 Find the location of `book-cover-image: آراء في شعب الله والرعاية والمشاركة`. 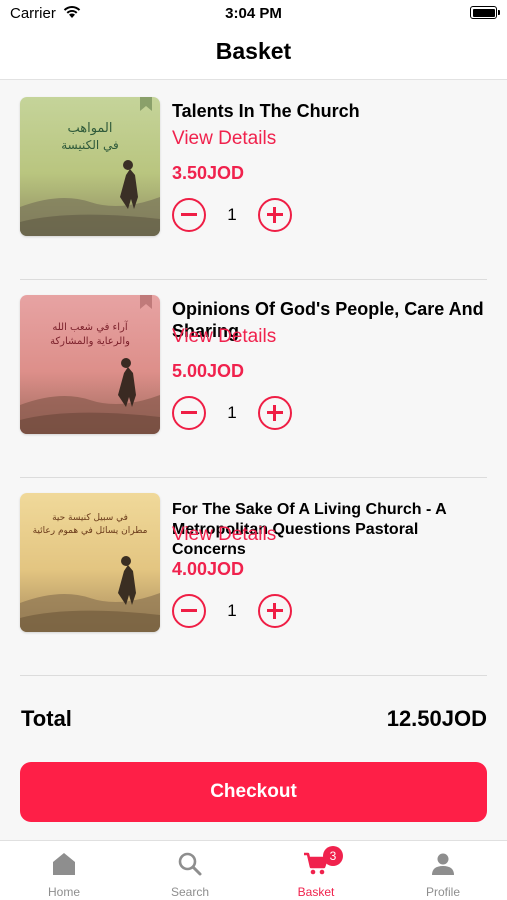

book-cover-image: آراء في شعب الله والرعاية والمشاركة is located at coordinates (90, 364).